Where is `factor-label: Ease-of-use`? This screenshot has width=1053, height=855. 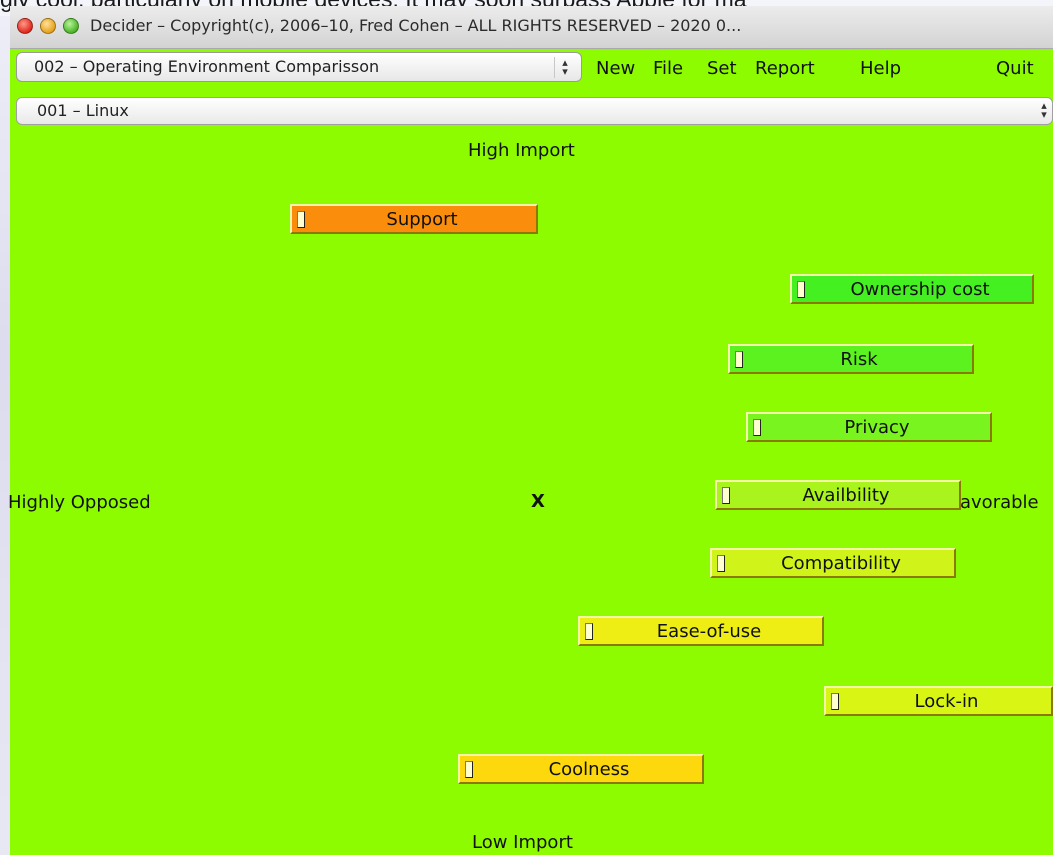 factor-label: Ease-of-use is located at coordinates (709, 631).